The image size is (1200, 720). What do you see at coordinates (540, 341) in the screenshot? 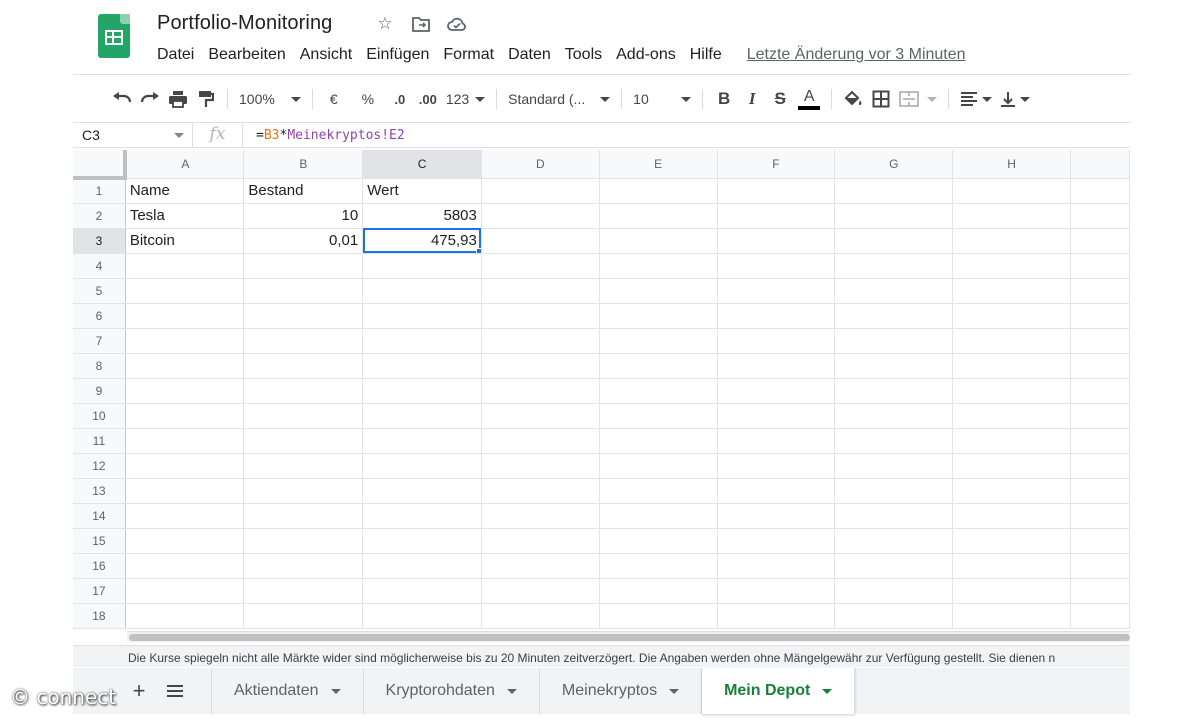
I see `cell-d7` at bounding box center [540, 341].